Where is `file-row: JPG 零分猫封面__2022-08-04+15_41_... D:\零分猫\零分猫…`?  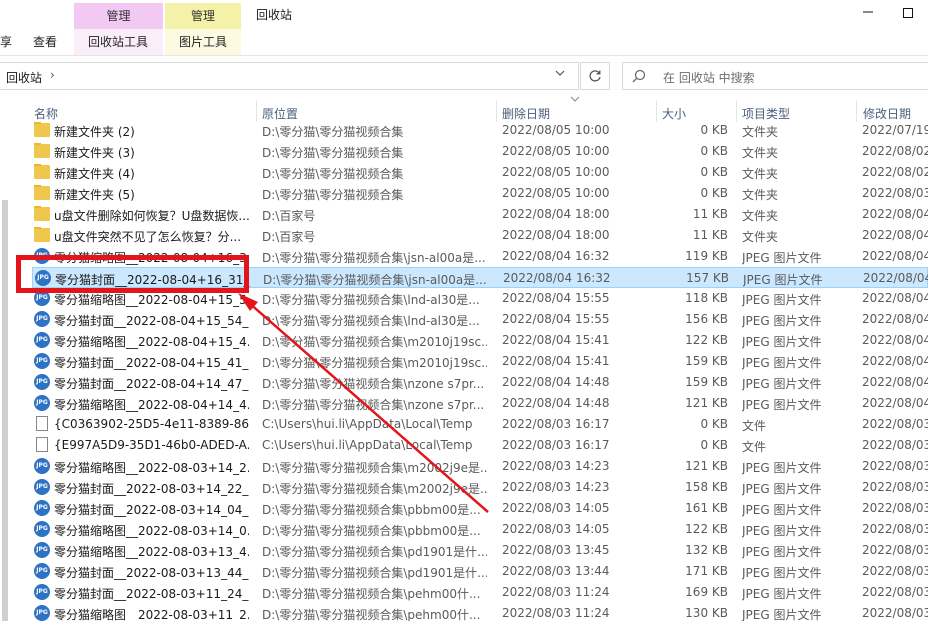
file-row: JPG 零分猫封面__2022-08-04+15_41_... D:\零分猫\零分猫… is located at coordinates (480, 361).